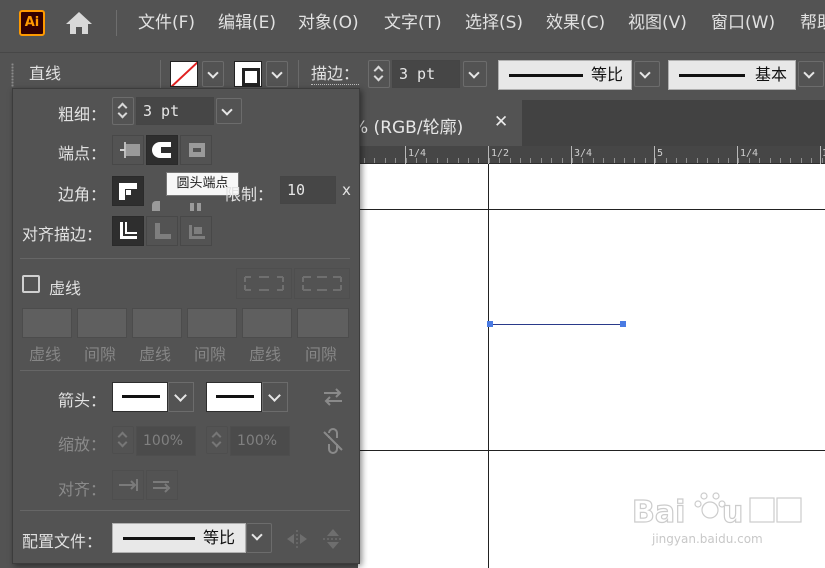 This screenshot has height=568, width=825. Describe the element at coordinates (185, 370) in the screenshot. I see `panel-divider` at that location.